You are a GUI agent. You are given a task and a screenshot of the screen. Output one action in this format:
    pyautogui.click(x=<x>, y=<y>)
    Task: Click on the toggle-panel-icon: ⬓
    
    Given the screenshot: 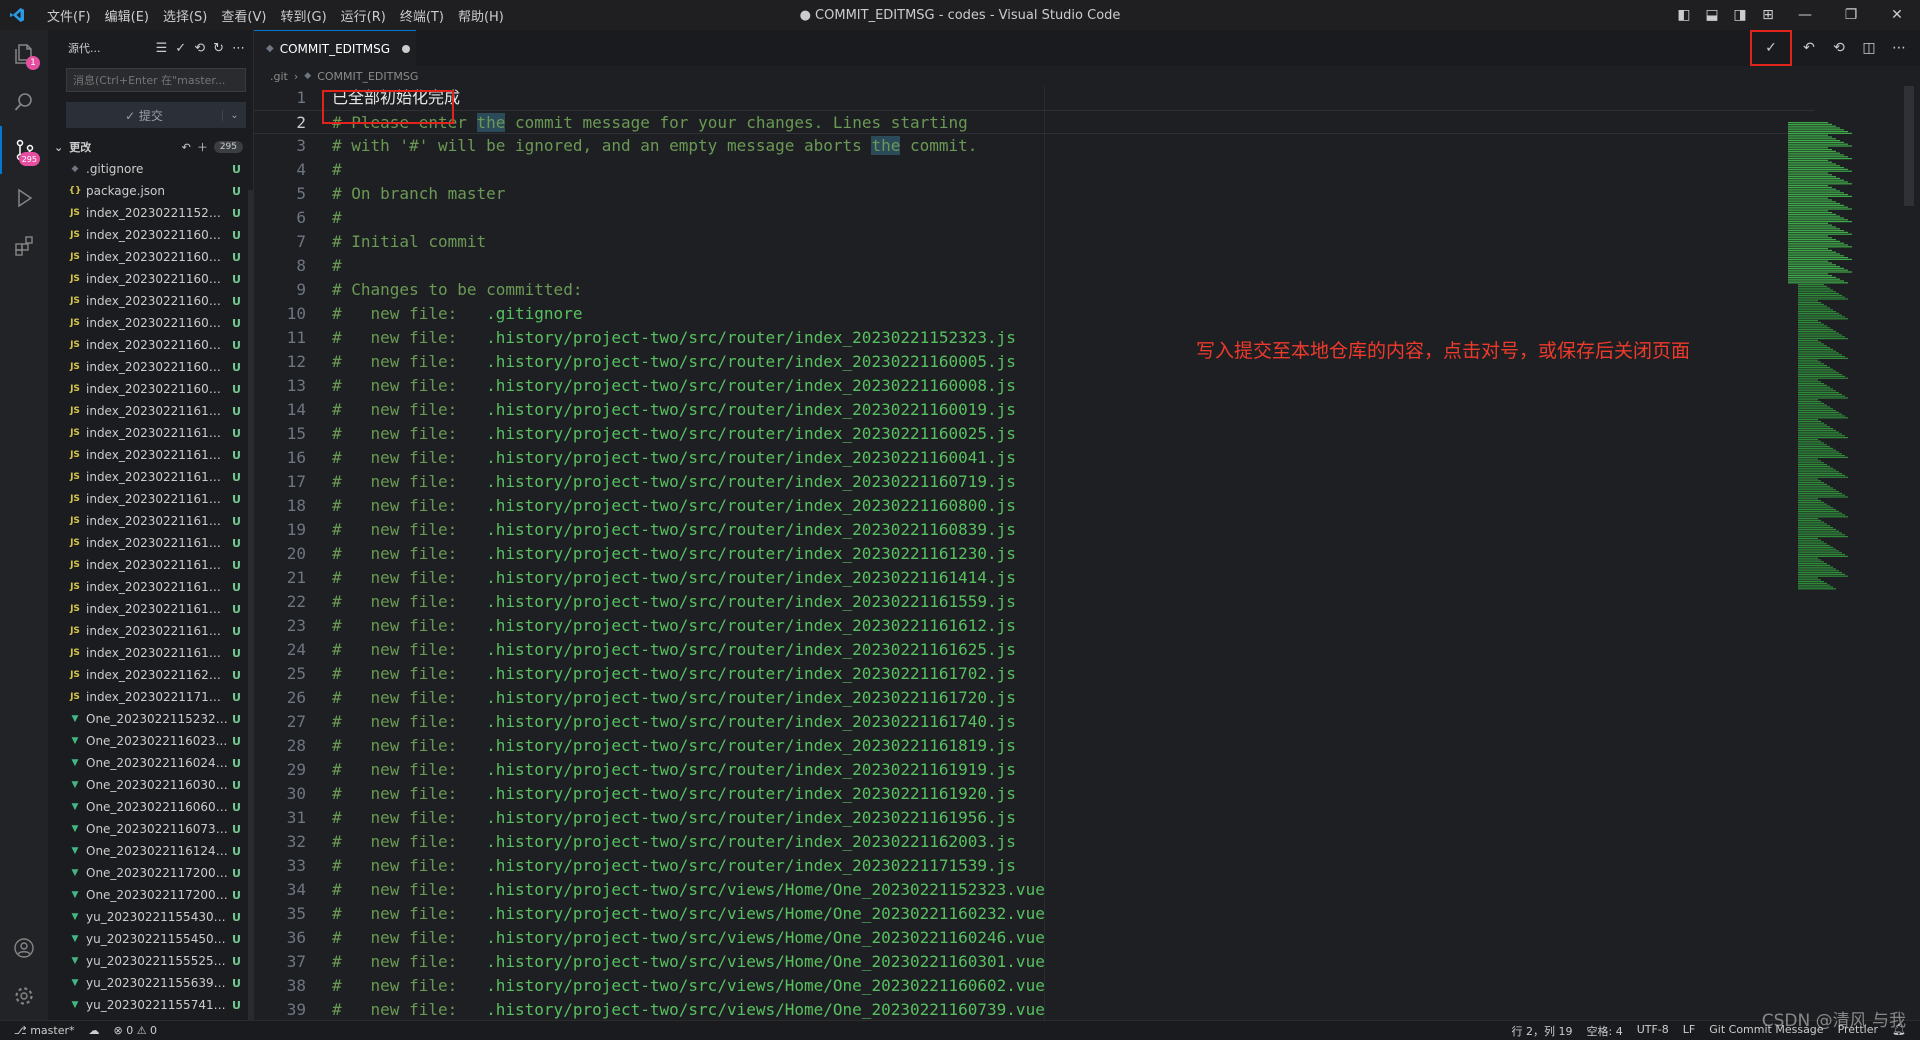 What is the action you would take?
    pyautogui.click(x=1712, y=15)
    